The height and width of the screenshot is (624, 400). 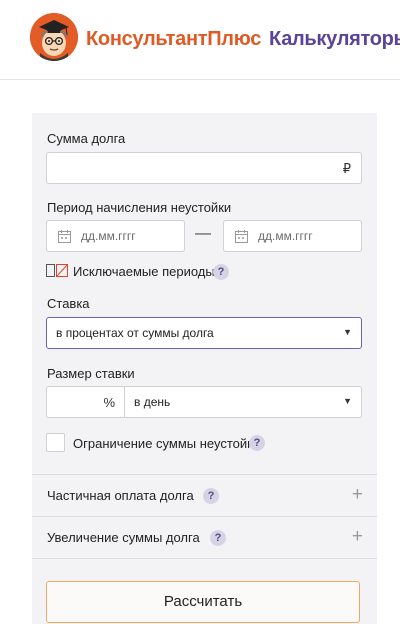 What do you see at coordinates (204, 537) in the screenshot?
I see `accordion-debt-increase: Увеличение суммы долга ? +` at bounding box center [204, 537].